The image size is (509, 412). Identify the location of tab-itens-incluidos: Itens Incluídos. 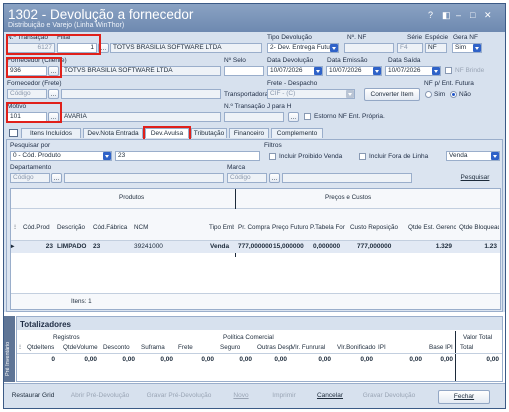
(51, 133).